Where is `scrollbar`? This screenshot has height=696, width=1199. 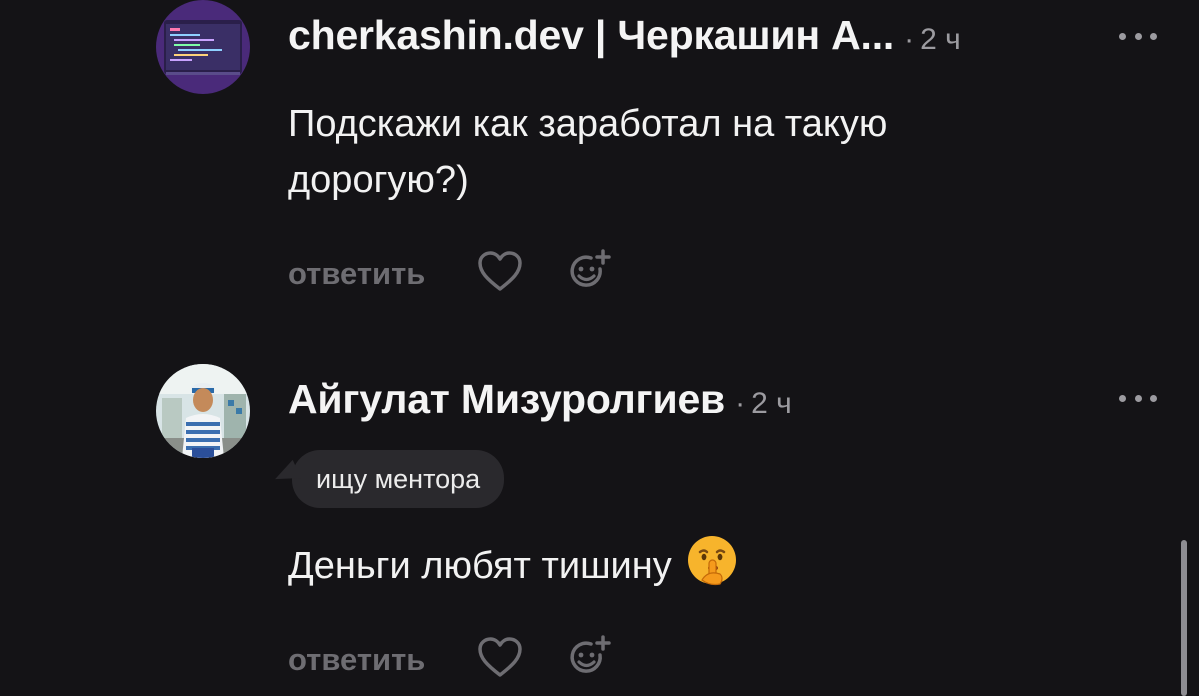 scrollbar is located at coordinates (1184, 618).